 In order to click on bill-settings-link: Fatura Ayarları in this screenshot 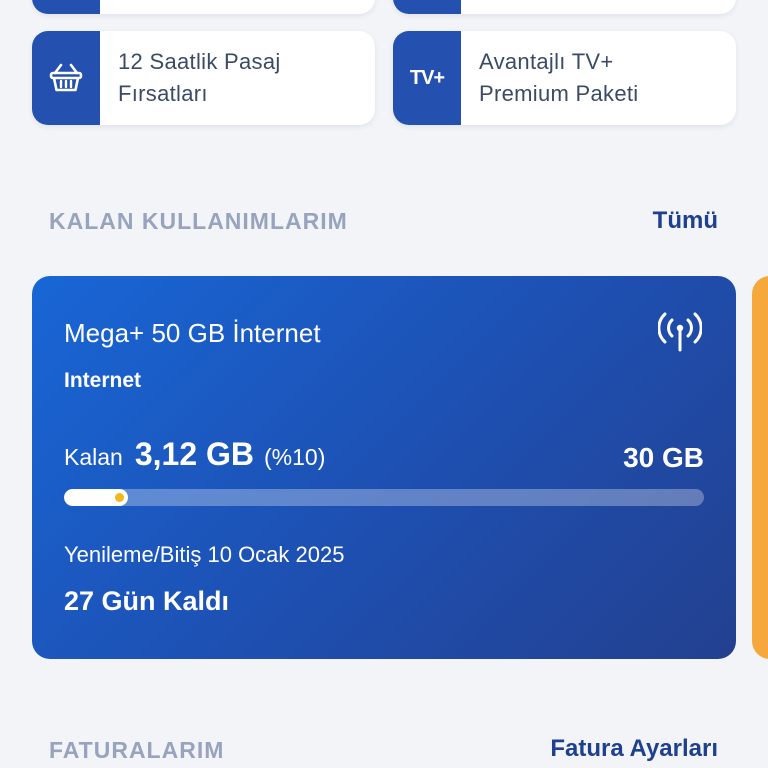, I will do `click(634, 749)`.